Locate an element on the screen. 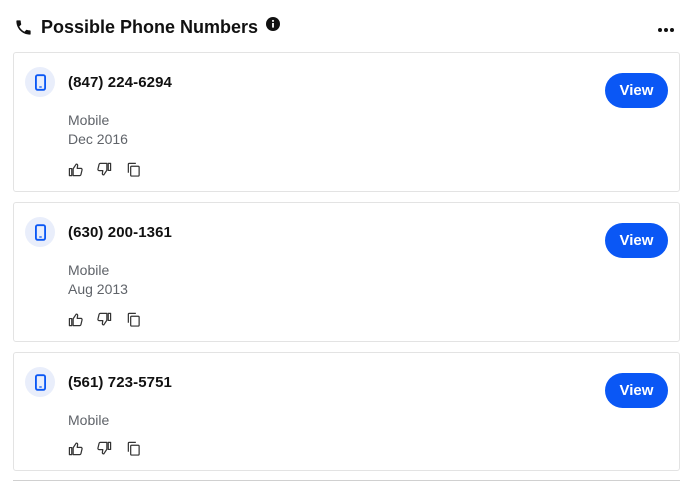 Image resolution: width=682 pixels, height=482 pixels. page-title: Possible Phone Numbers is located at coordinates (150, 26).